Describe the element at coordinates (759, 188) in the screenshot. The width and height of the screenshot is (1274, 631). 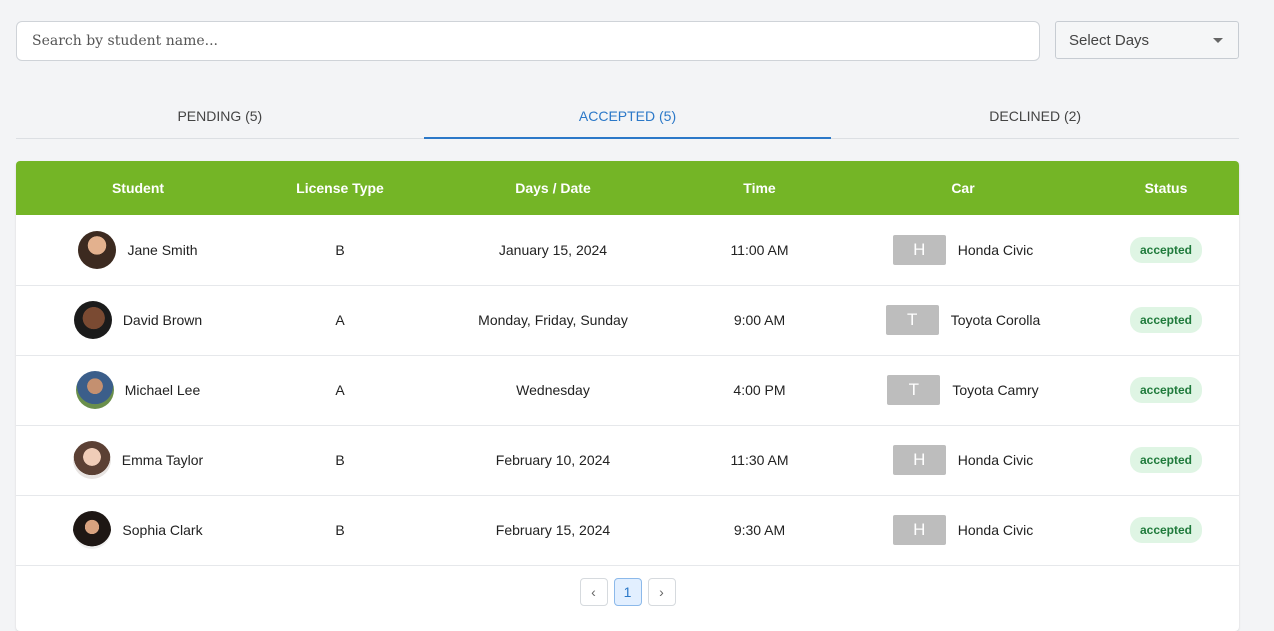
I see `column-header-time: Time` at that location.